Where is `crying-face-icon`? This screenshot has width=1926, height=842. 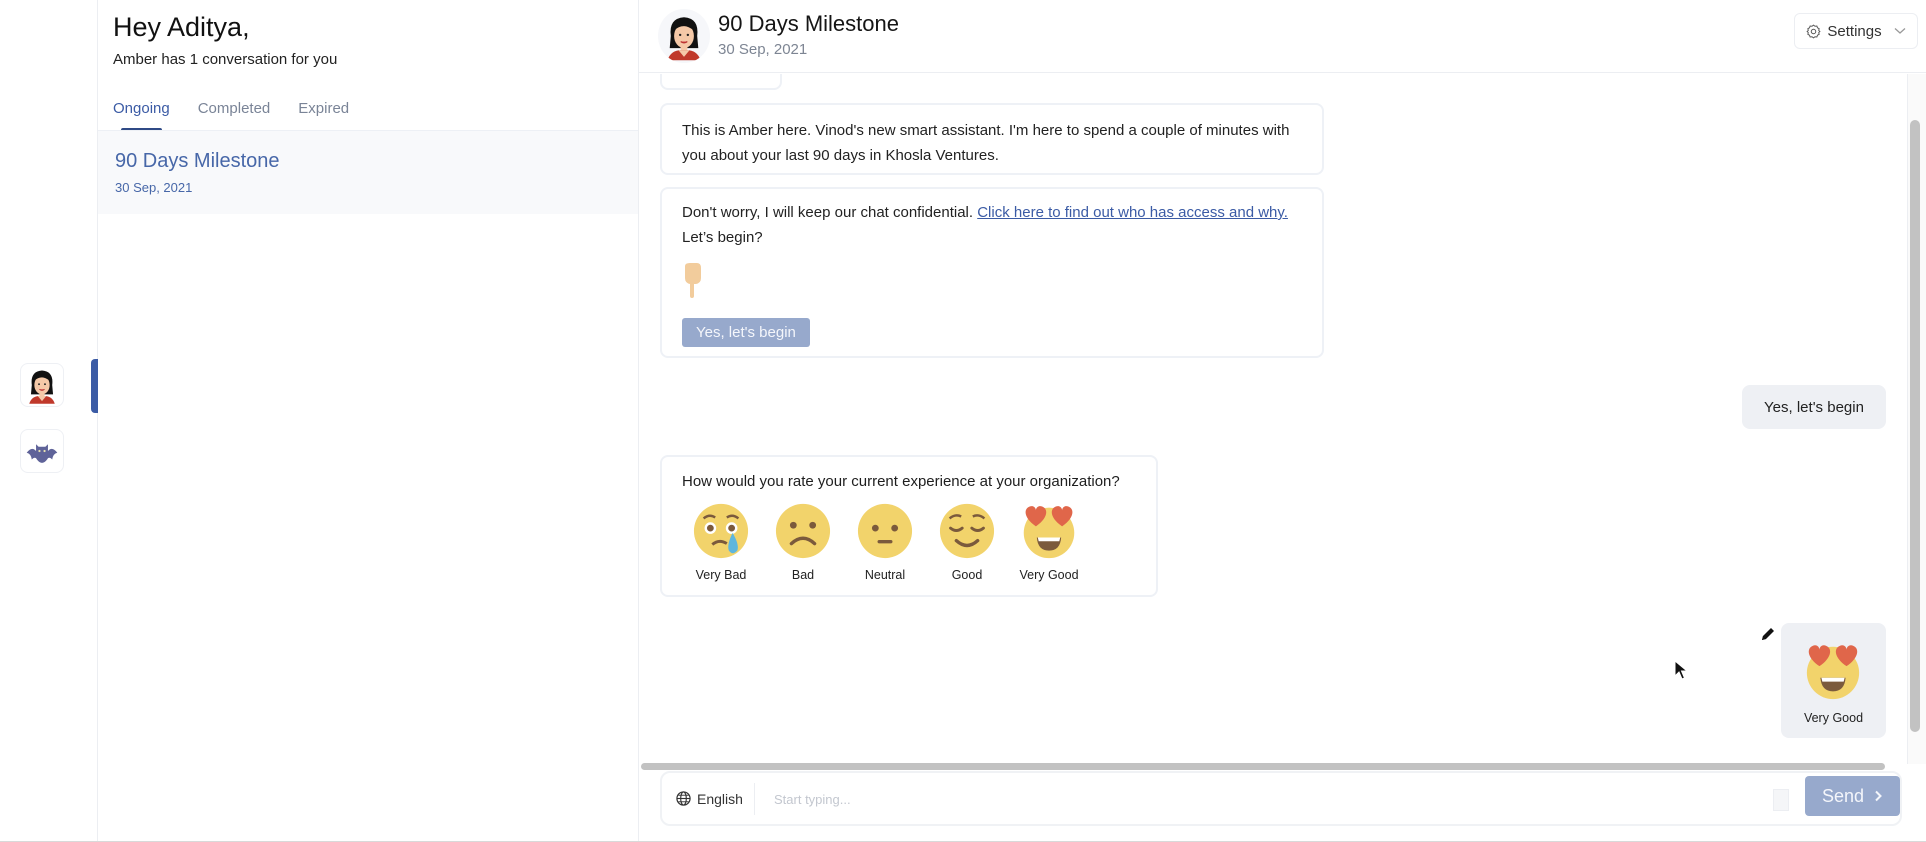 crying-face-icon is located at coordinates (721, 531).